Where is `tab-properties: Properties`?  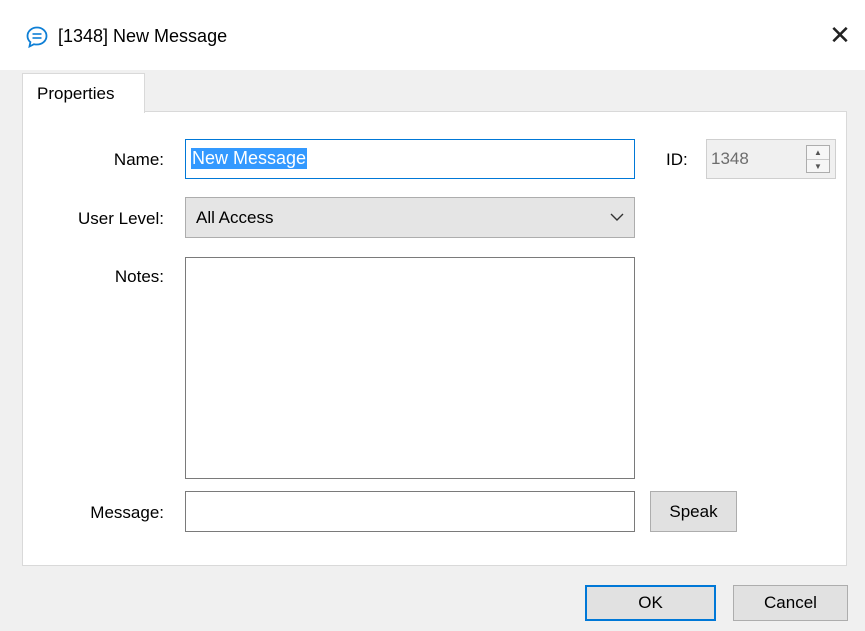 tab-properties: Properties is located at coordinates (83, 93).